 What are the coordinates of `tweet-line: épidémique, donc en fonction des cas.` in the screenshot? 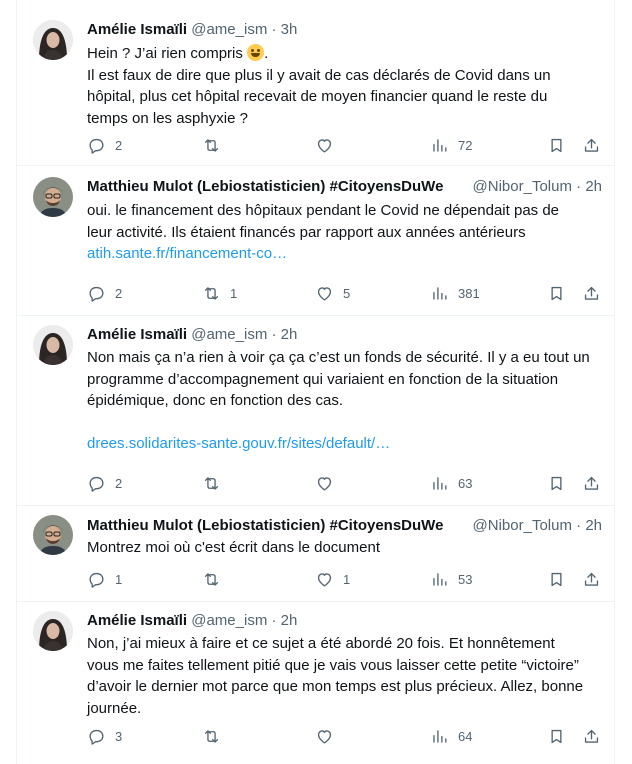 It's located at (215, 400).